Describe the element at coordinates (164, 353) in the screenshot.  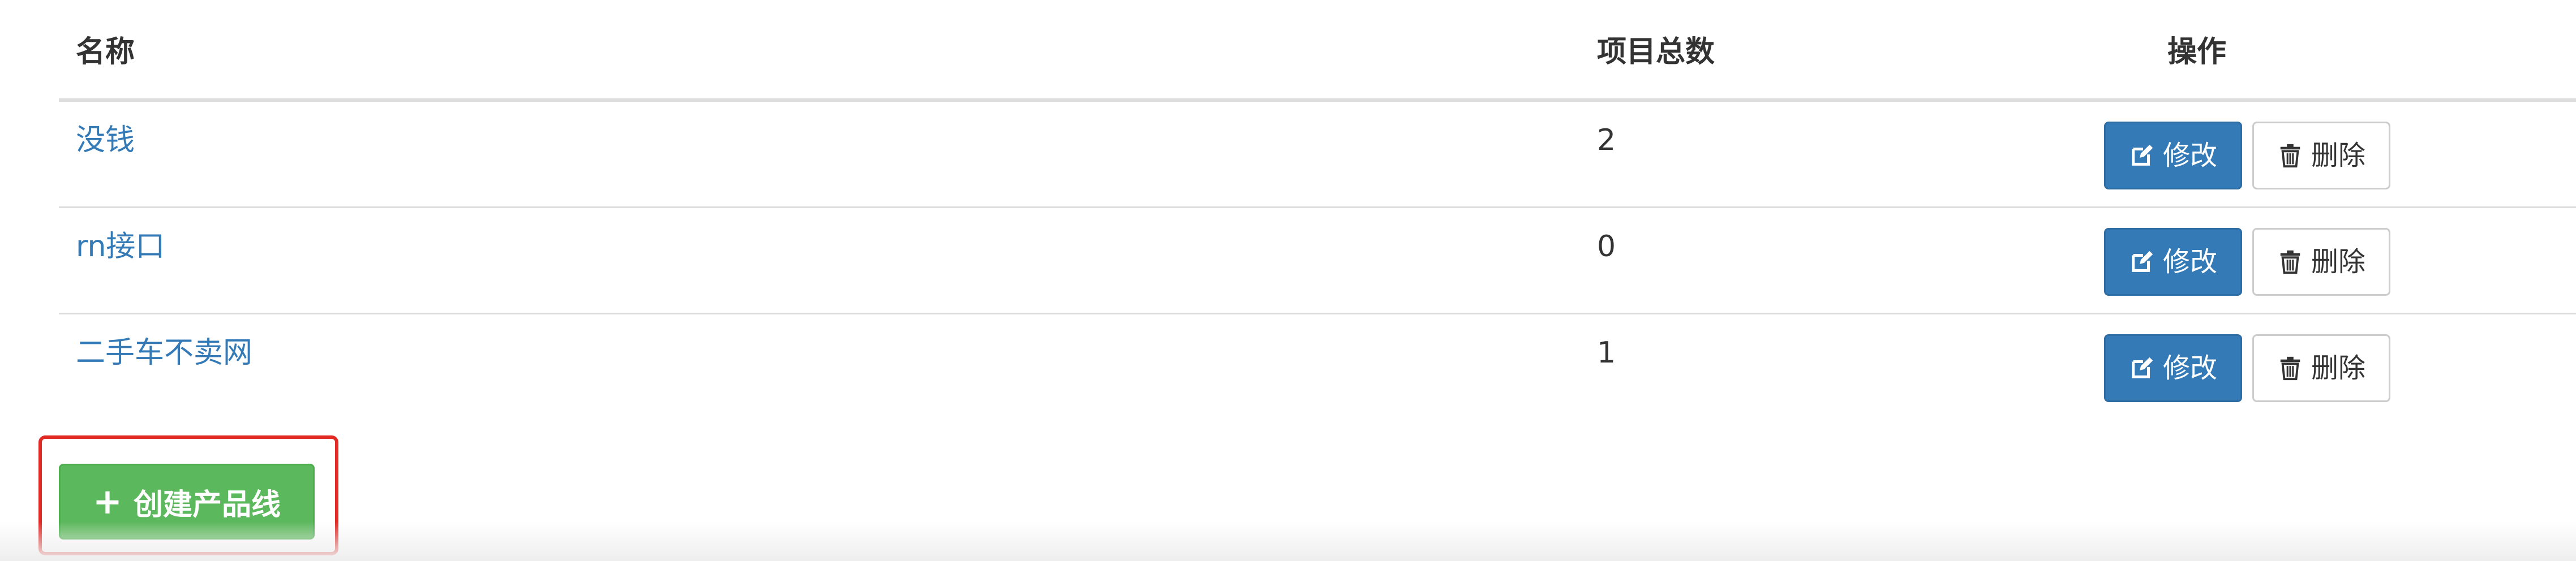
I see `product-line-link: 二手车不卖网` at that location.